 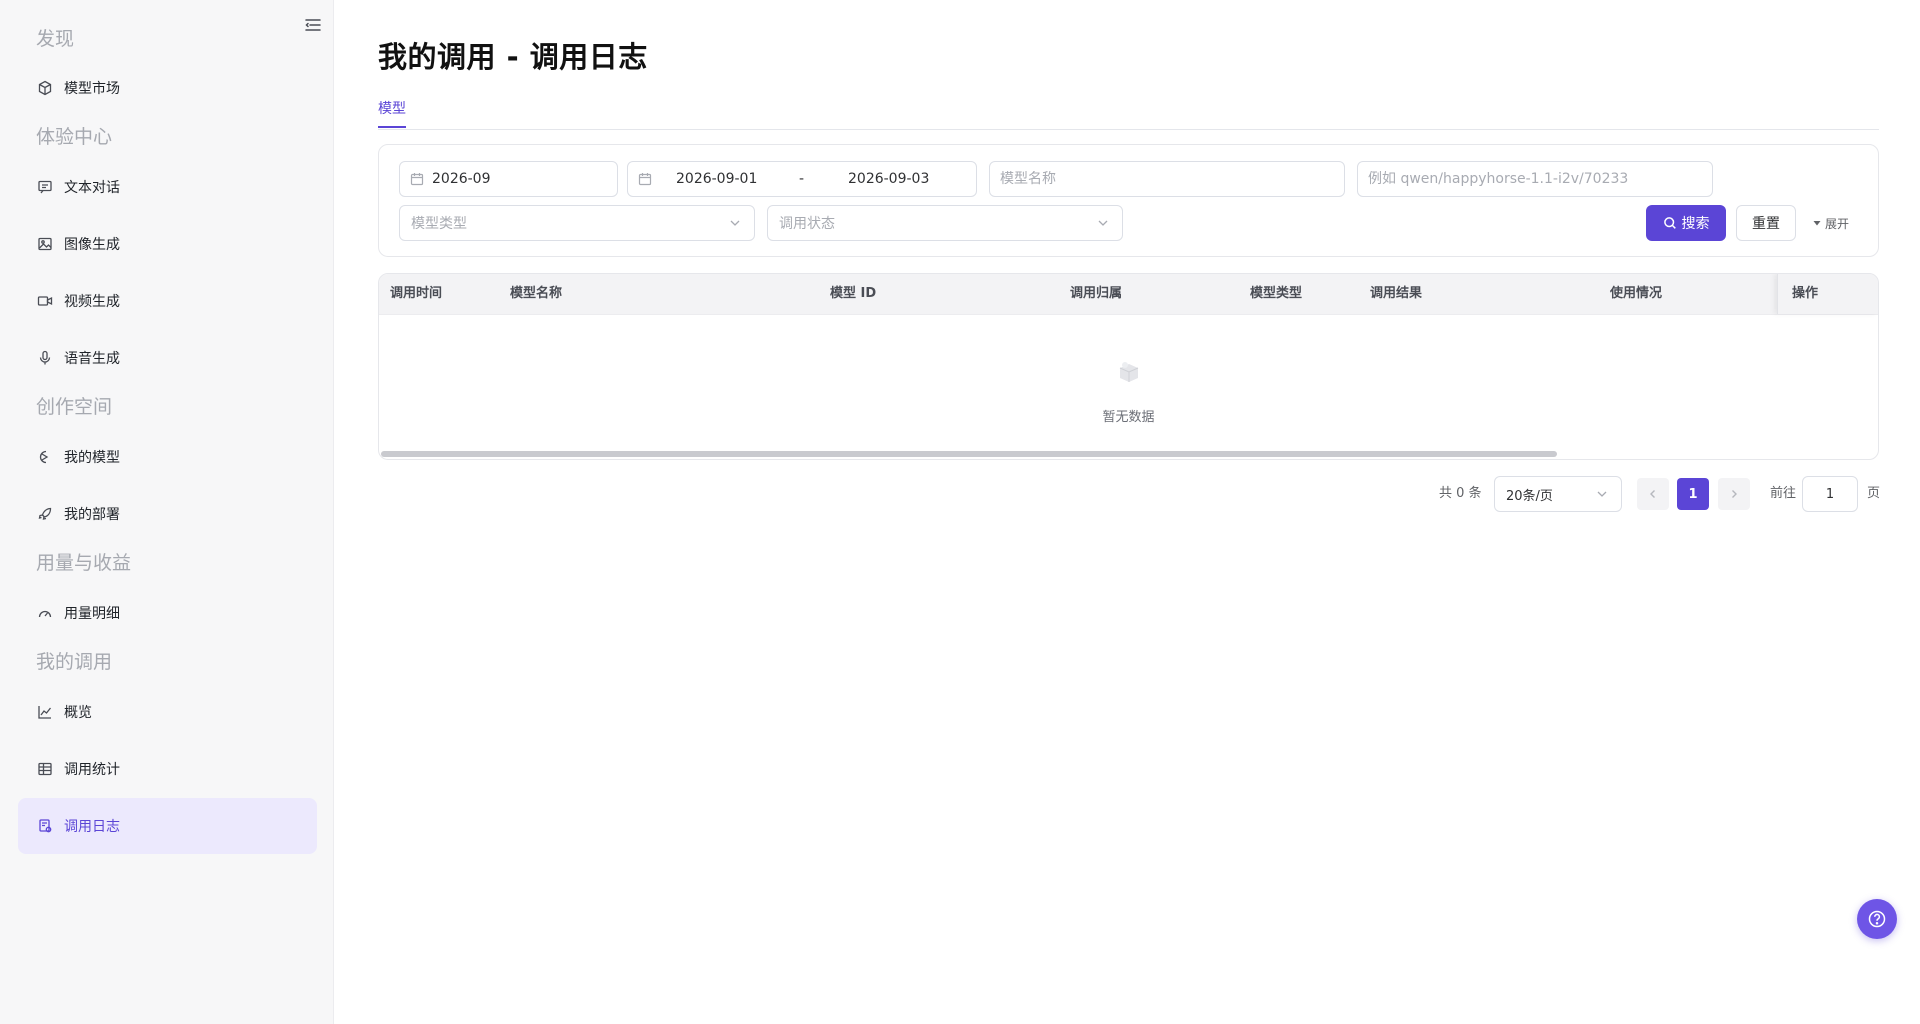 What do you see at coordinates (74, 137) in the screenshot?
I see `section-title-experience: 体验中心` at bounding box center [74, 137].